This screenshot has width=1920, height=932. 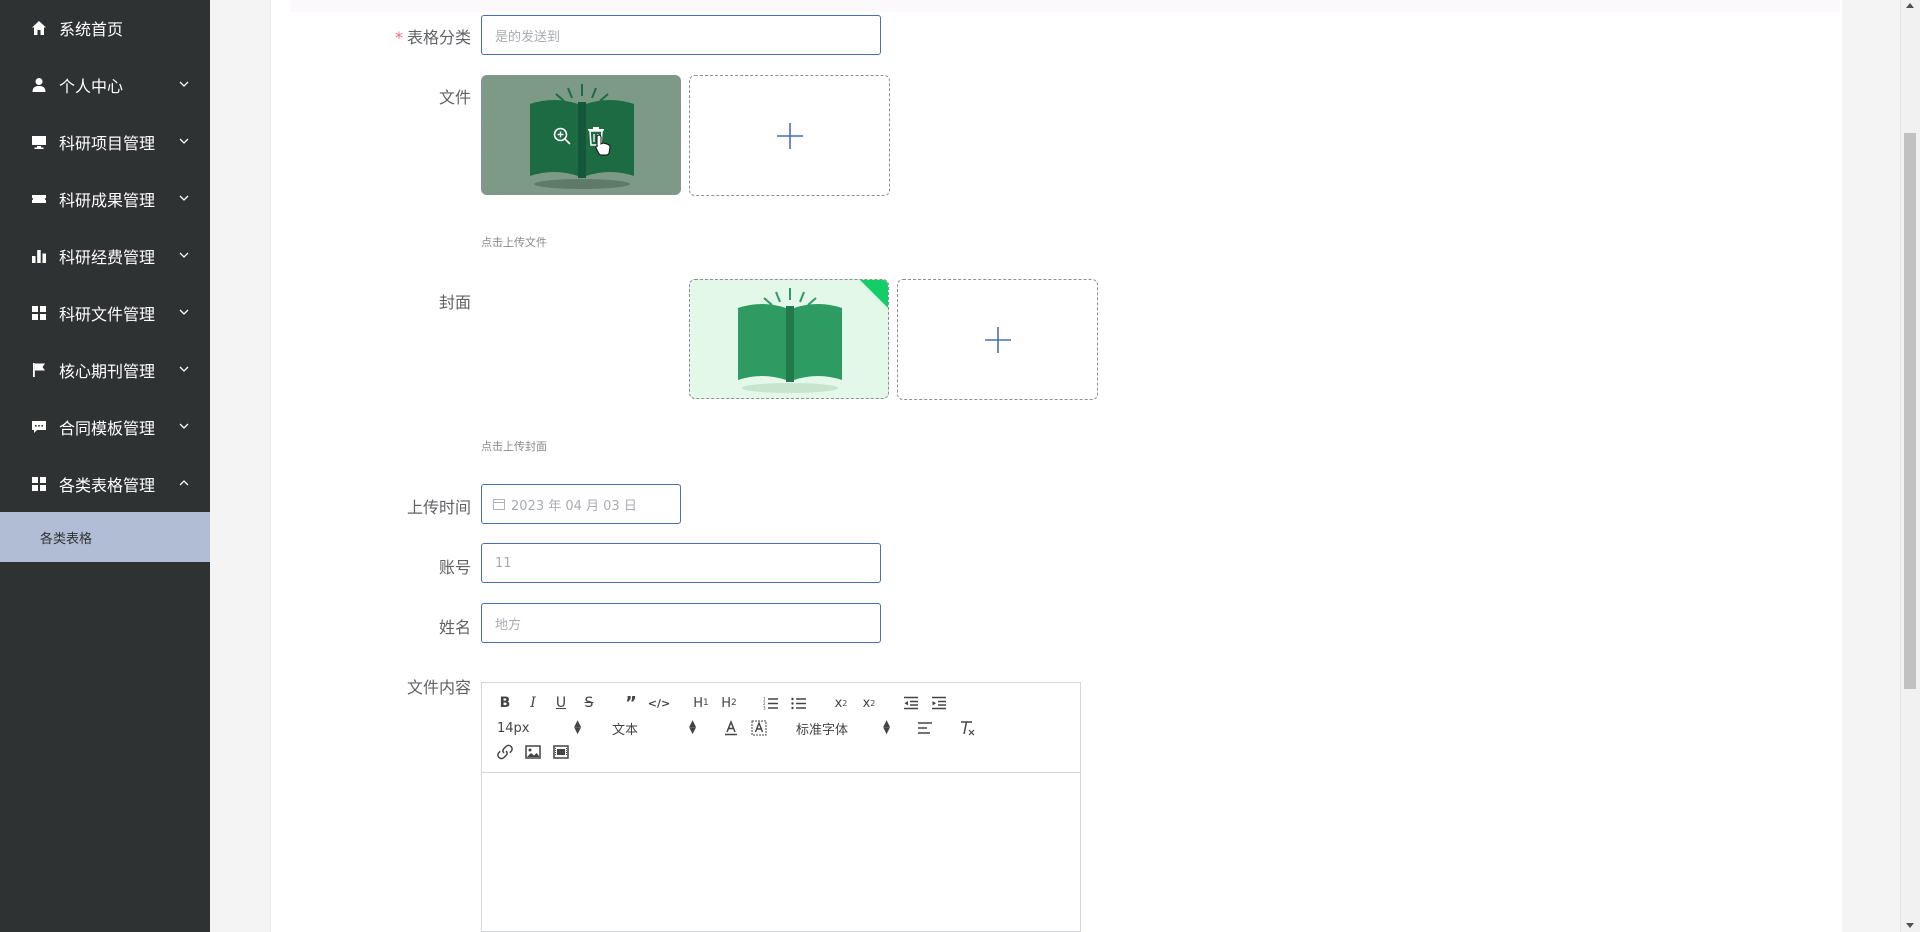 I want to click on cover-label: 封面, so click(x=454, y=302).